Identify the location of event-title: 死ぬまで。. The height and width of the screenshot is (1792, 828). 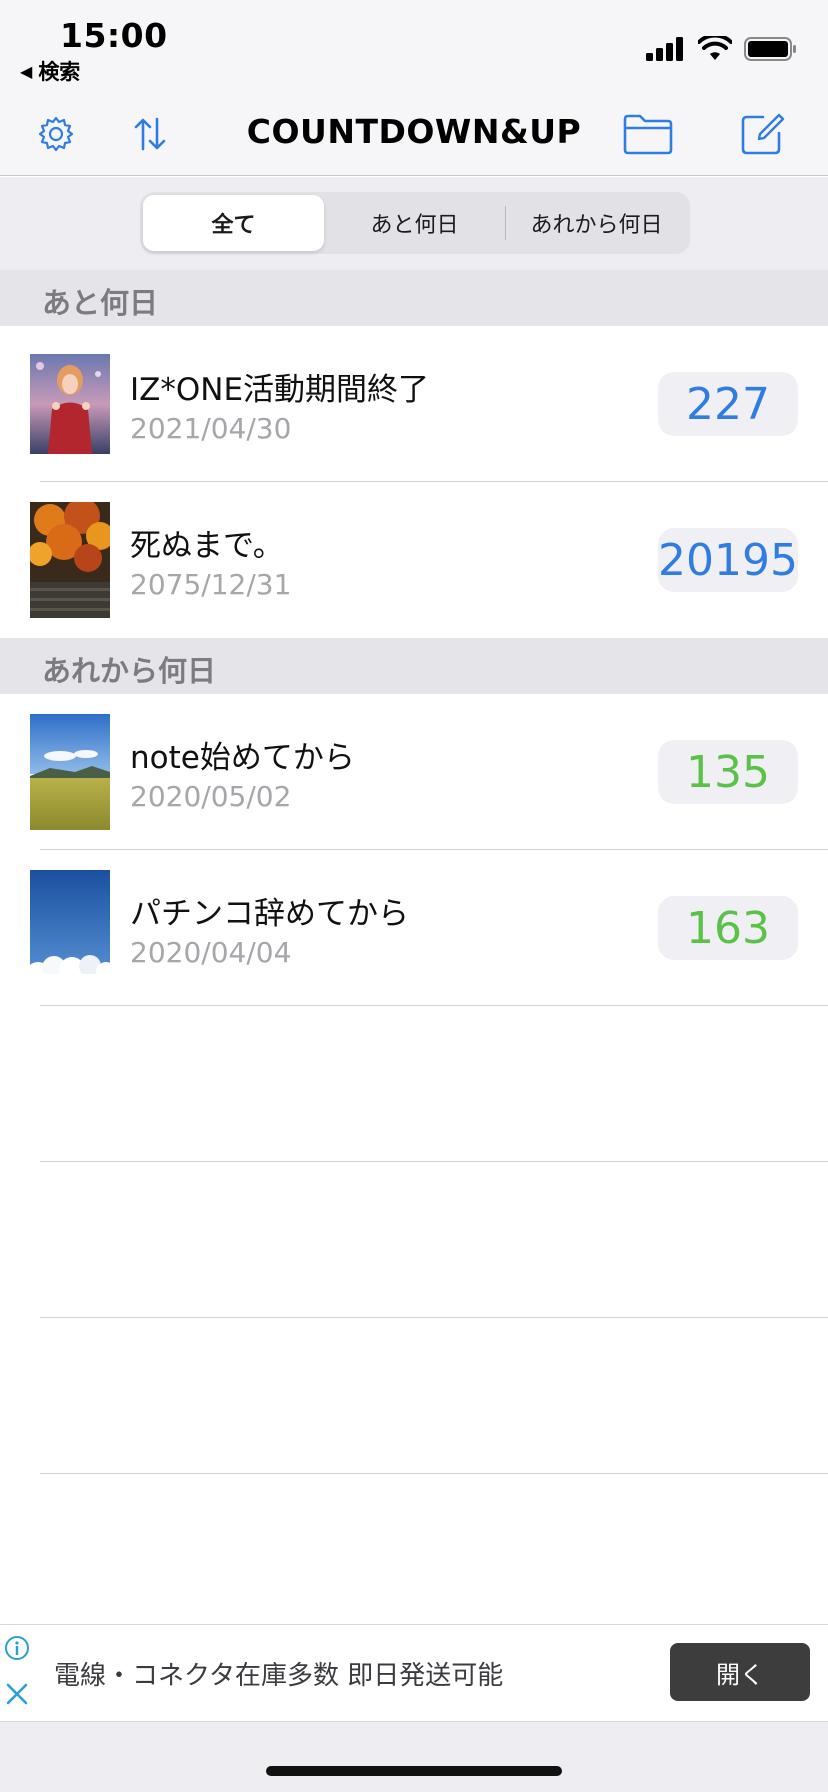
(207, 546).